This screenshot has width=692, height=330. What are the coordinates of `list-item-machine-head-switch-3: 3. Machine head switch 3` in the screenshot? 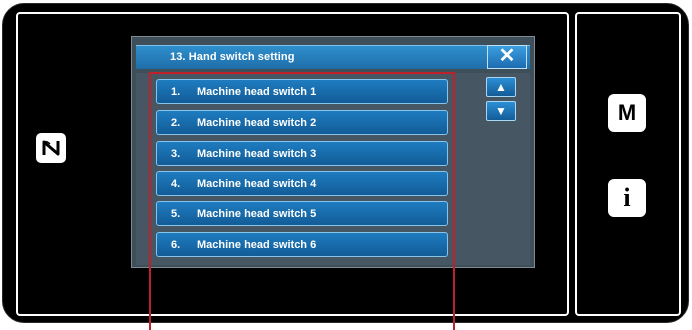 It's located at (302, 153).